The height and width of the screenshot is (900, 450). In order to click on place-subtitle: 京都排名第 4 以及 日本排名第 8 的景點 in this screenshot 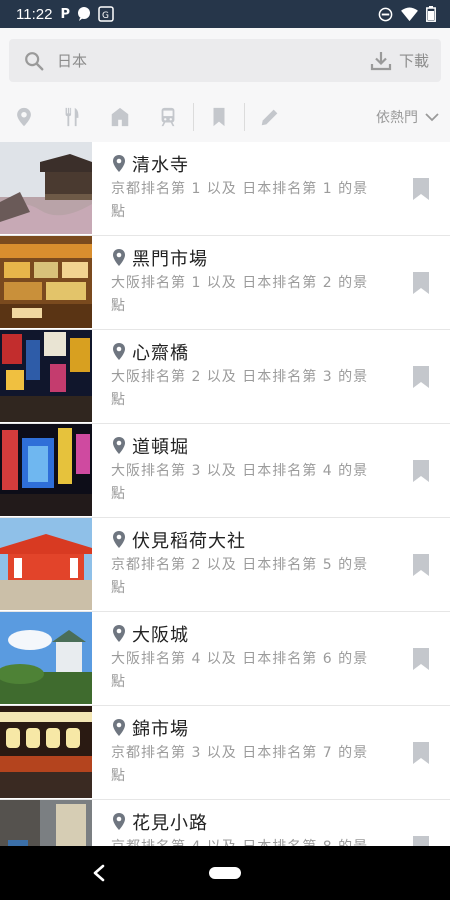, I will do `click(243, 841)`.